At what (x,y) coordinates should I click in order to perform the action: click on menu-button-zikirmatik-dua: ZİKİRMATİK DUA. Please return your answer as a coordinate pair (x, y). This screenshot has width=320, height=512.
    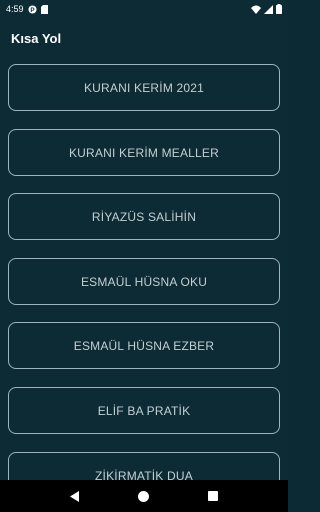
    Looking at the image, I should click on (144, 466).